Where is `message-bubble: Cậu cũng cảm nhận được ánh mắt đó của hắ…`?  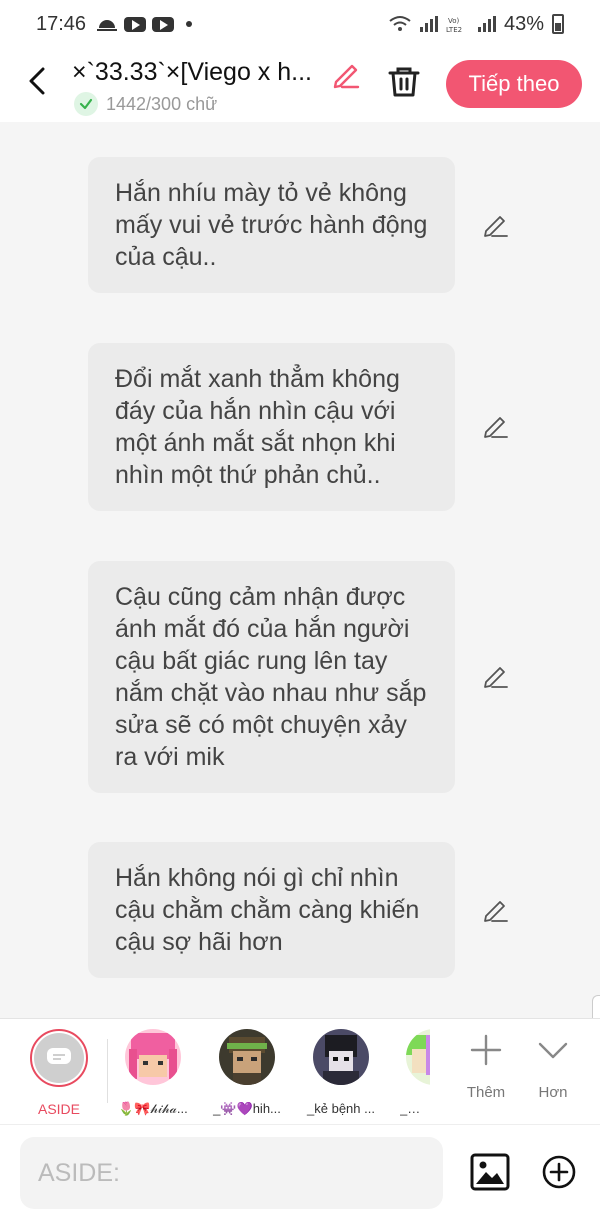 message-bubble: Cậu cũng cảm nhận được ánh mắt đó của hắ… is located at coordinates (271, 677).